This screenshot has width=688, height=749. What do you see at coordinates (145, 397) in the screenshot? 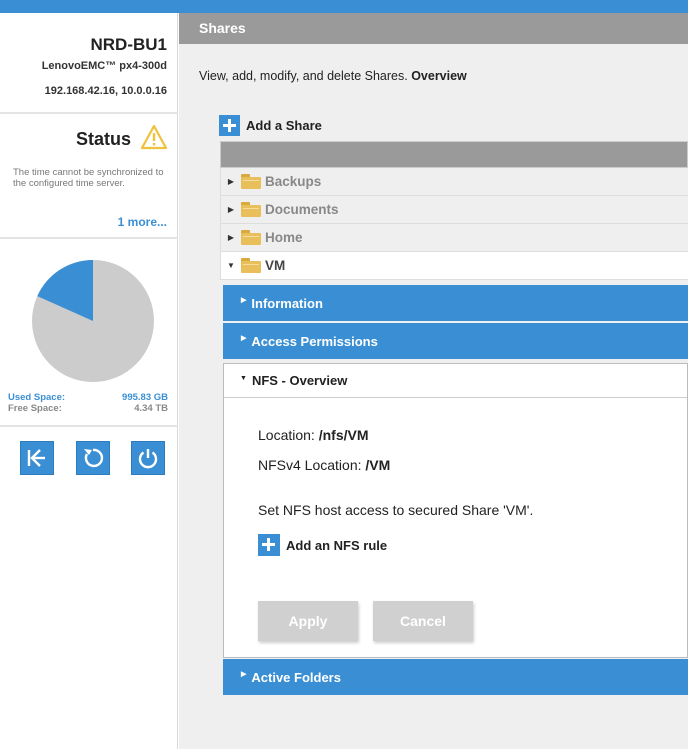
I see `used-space-value: 995.83 GB` at bounding box center [145, 397].